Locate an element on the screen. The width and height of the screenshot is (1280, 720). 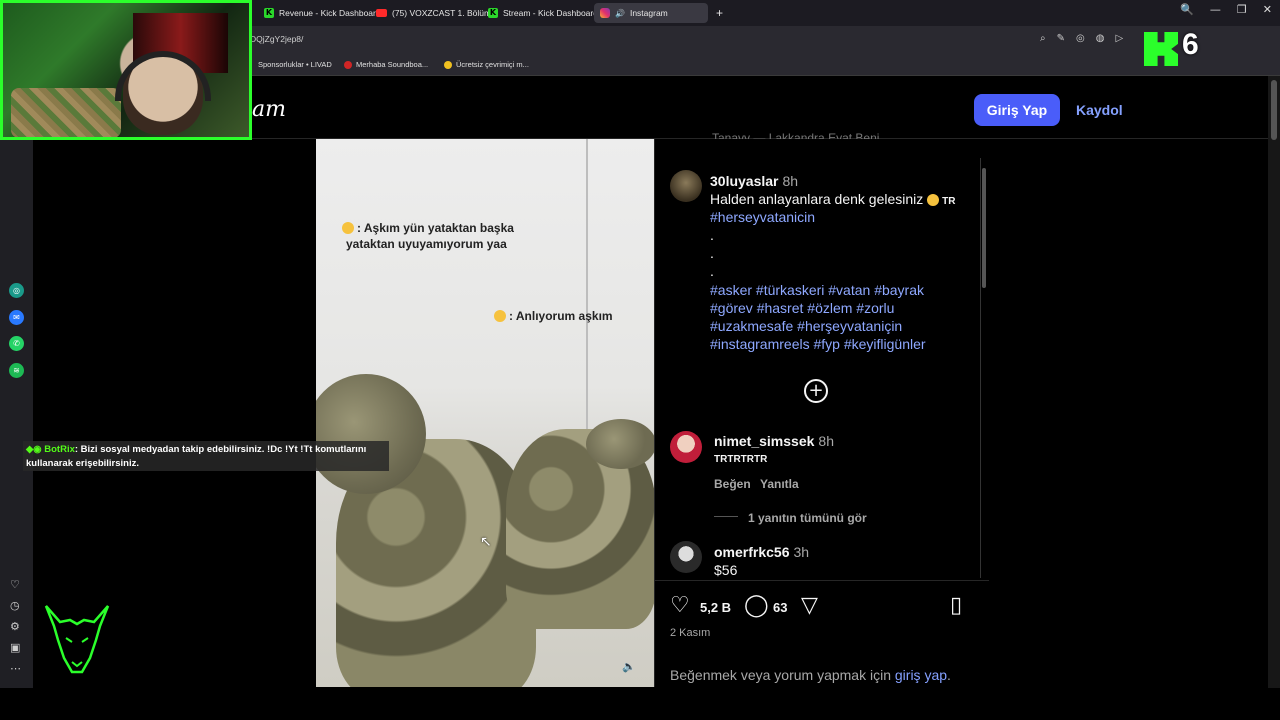
comment-icon: ◯ is located at coordinates (756, 605).